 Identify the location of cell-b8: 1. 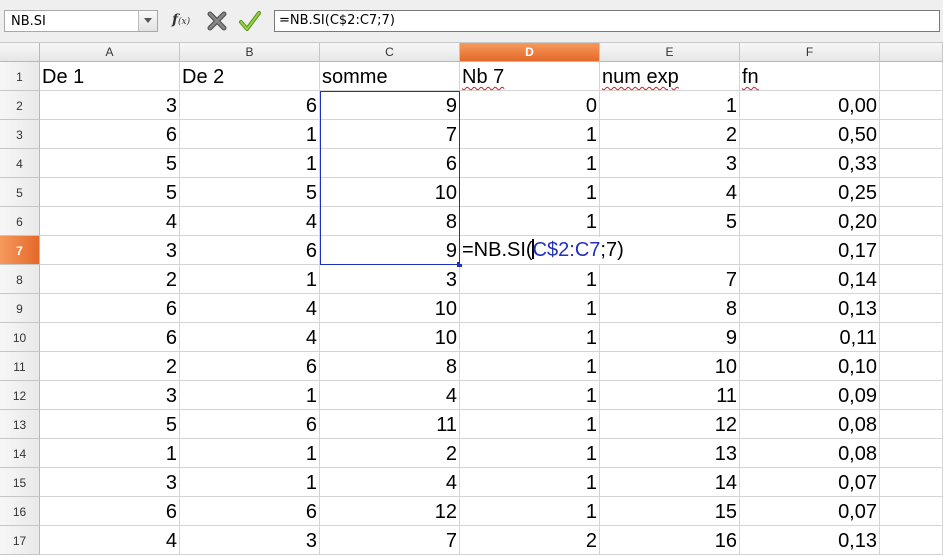
(250, 279).